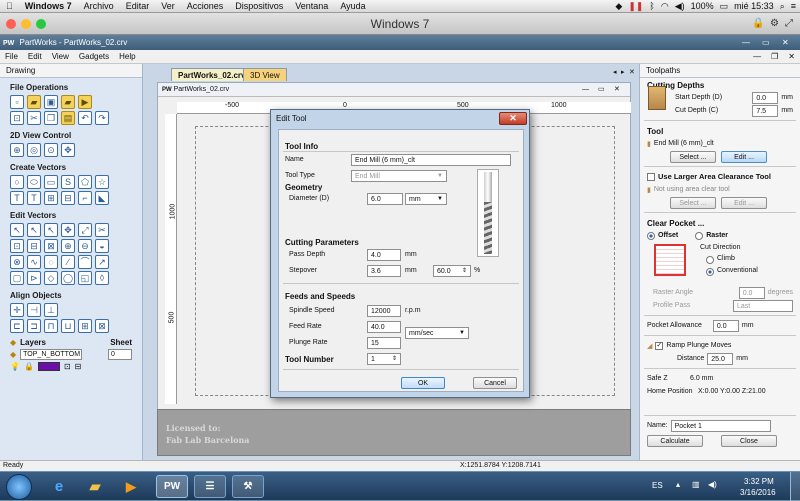 The width and height of the screenshot is (800, 501). I want to click on layer-props-icon: ⊡, so click(67, 366).